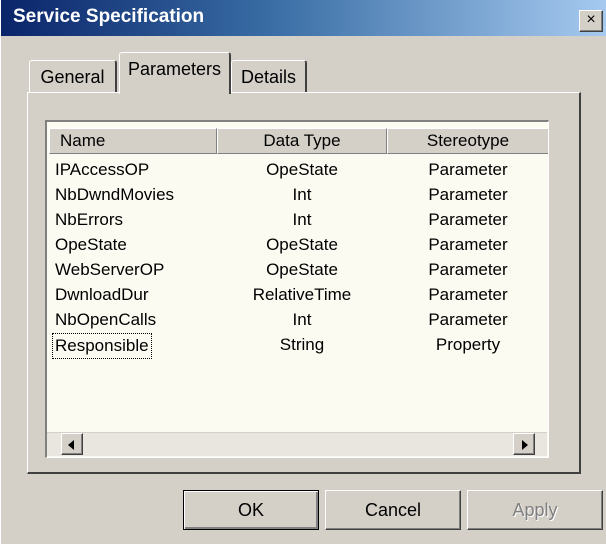 The width and height of the screenshot is (606, 544). I want to click on tab-details-label: Details, so click(268, 77).